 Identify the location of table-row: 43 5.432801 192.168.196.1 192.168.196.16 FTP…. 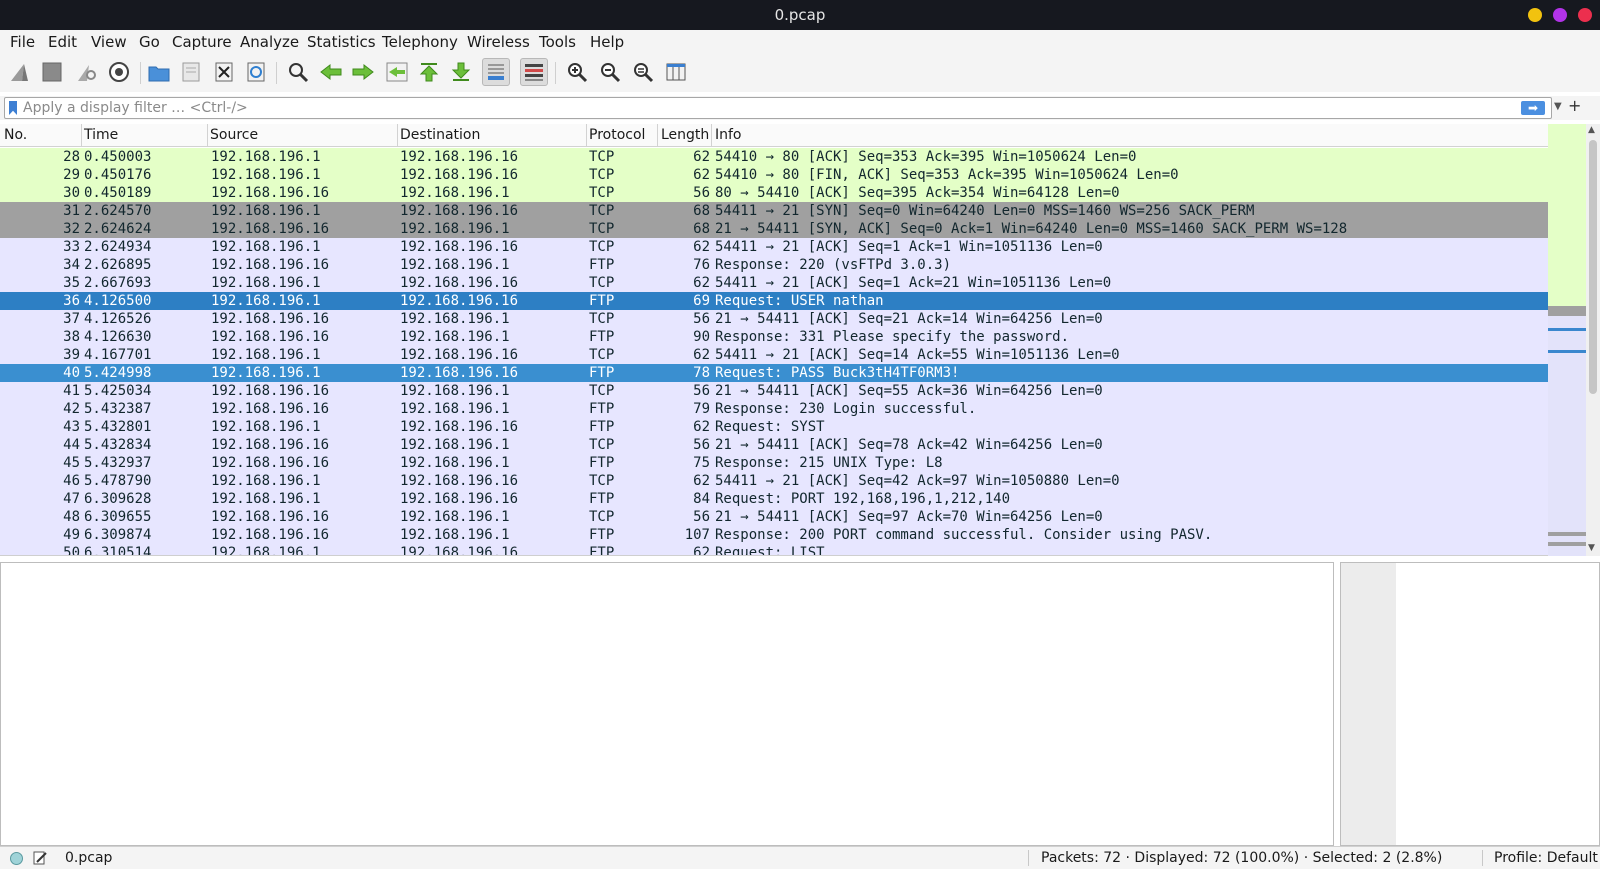
(774, 427).